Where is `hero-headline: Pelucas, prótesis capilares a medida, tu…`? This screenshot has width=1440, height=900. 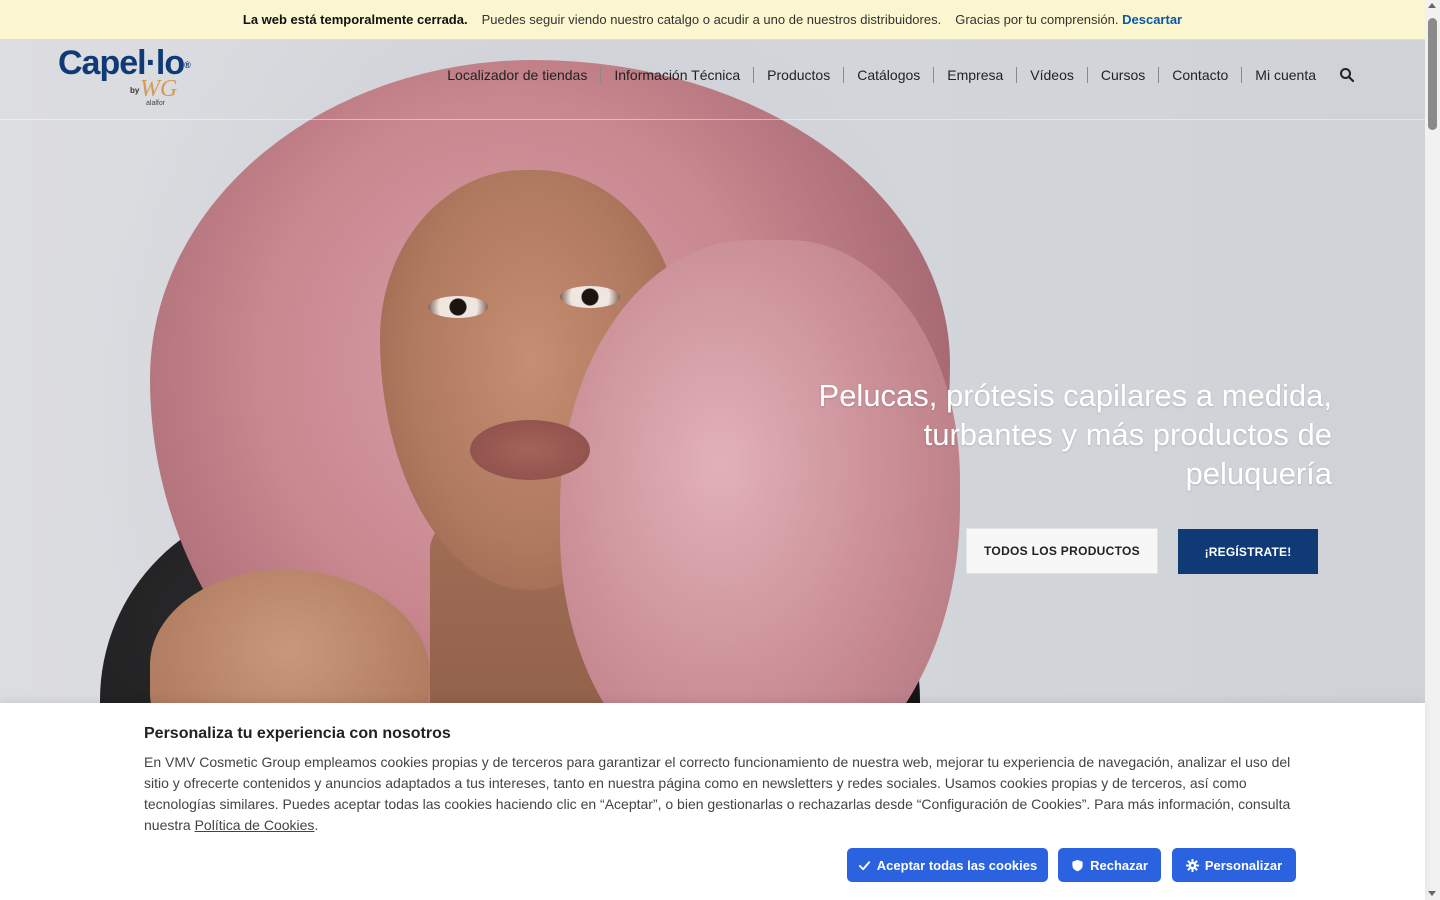 hero-headline: Pelucas, prótesis capilares a medida, tu… is located at coordinates (1075, 434).